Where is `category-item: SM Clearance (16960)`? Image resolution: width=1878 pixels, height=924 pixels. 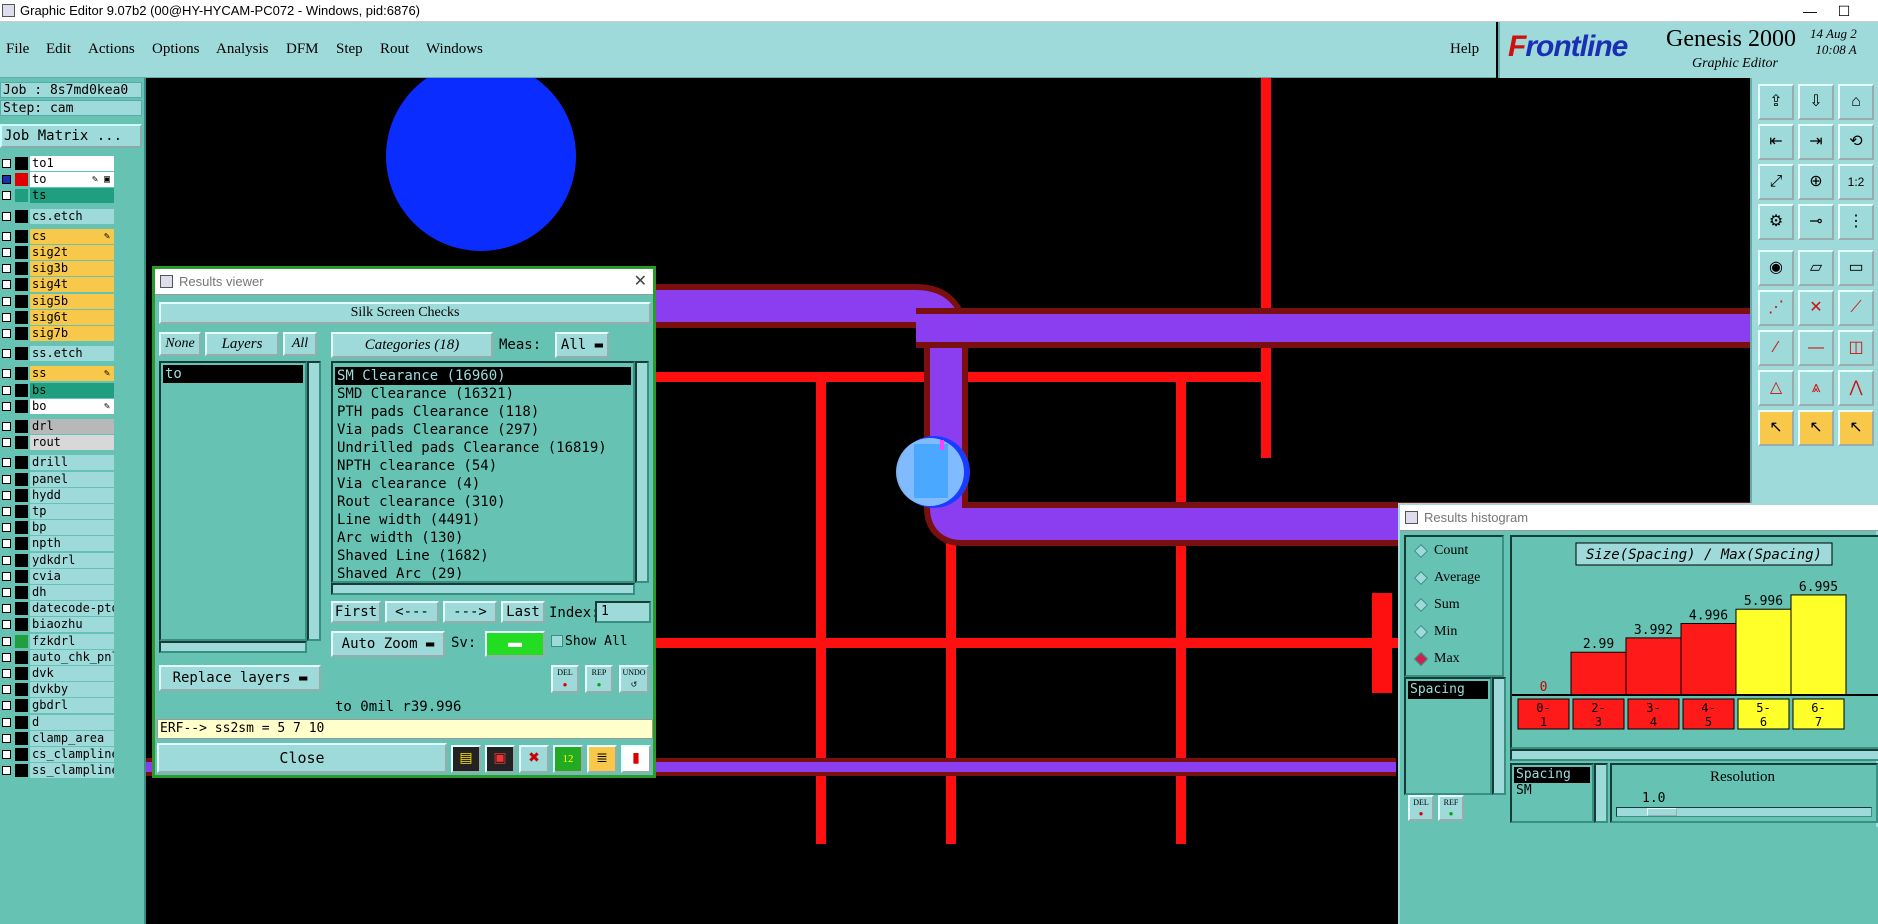 category-item: SM Clearance (16960) is located at coordinates (483, 376).